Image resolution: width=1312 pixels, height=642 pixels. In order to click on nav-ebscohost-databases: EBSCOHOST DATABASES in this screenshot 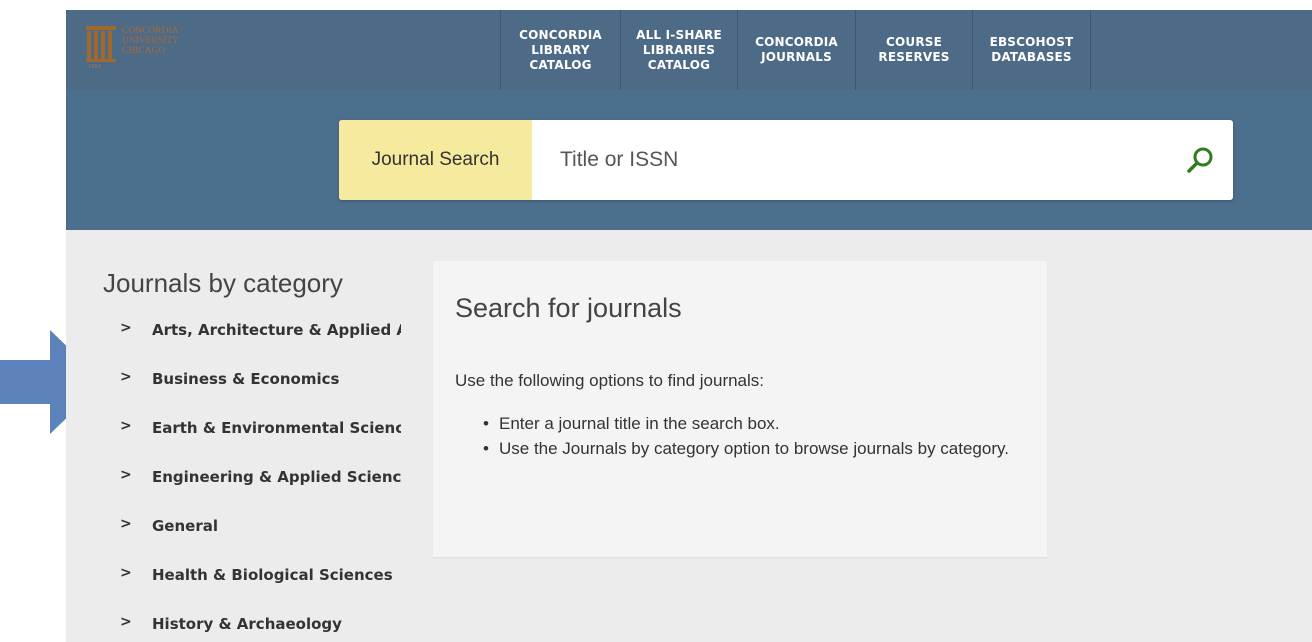, I will do `click(1031, 50)`.